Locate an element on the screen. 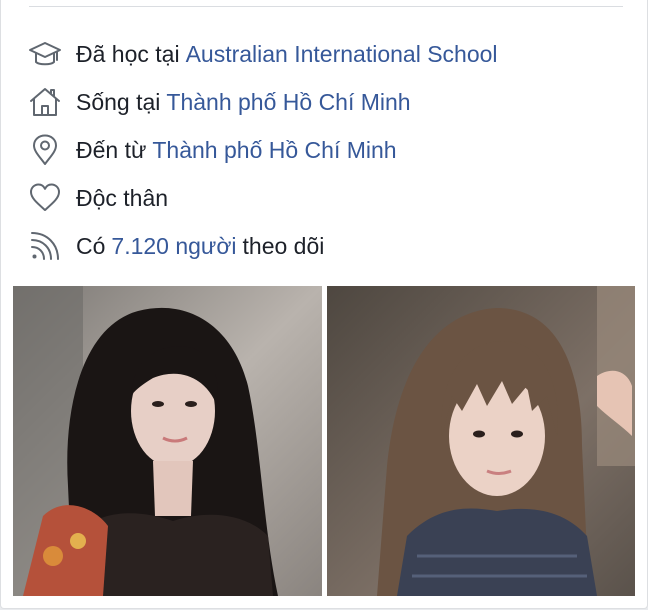 This screenshot has width=648, height=610. section-divider is located at coordinates (326, 6).